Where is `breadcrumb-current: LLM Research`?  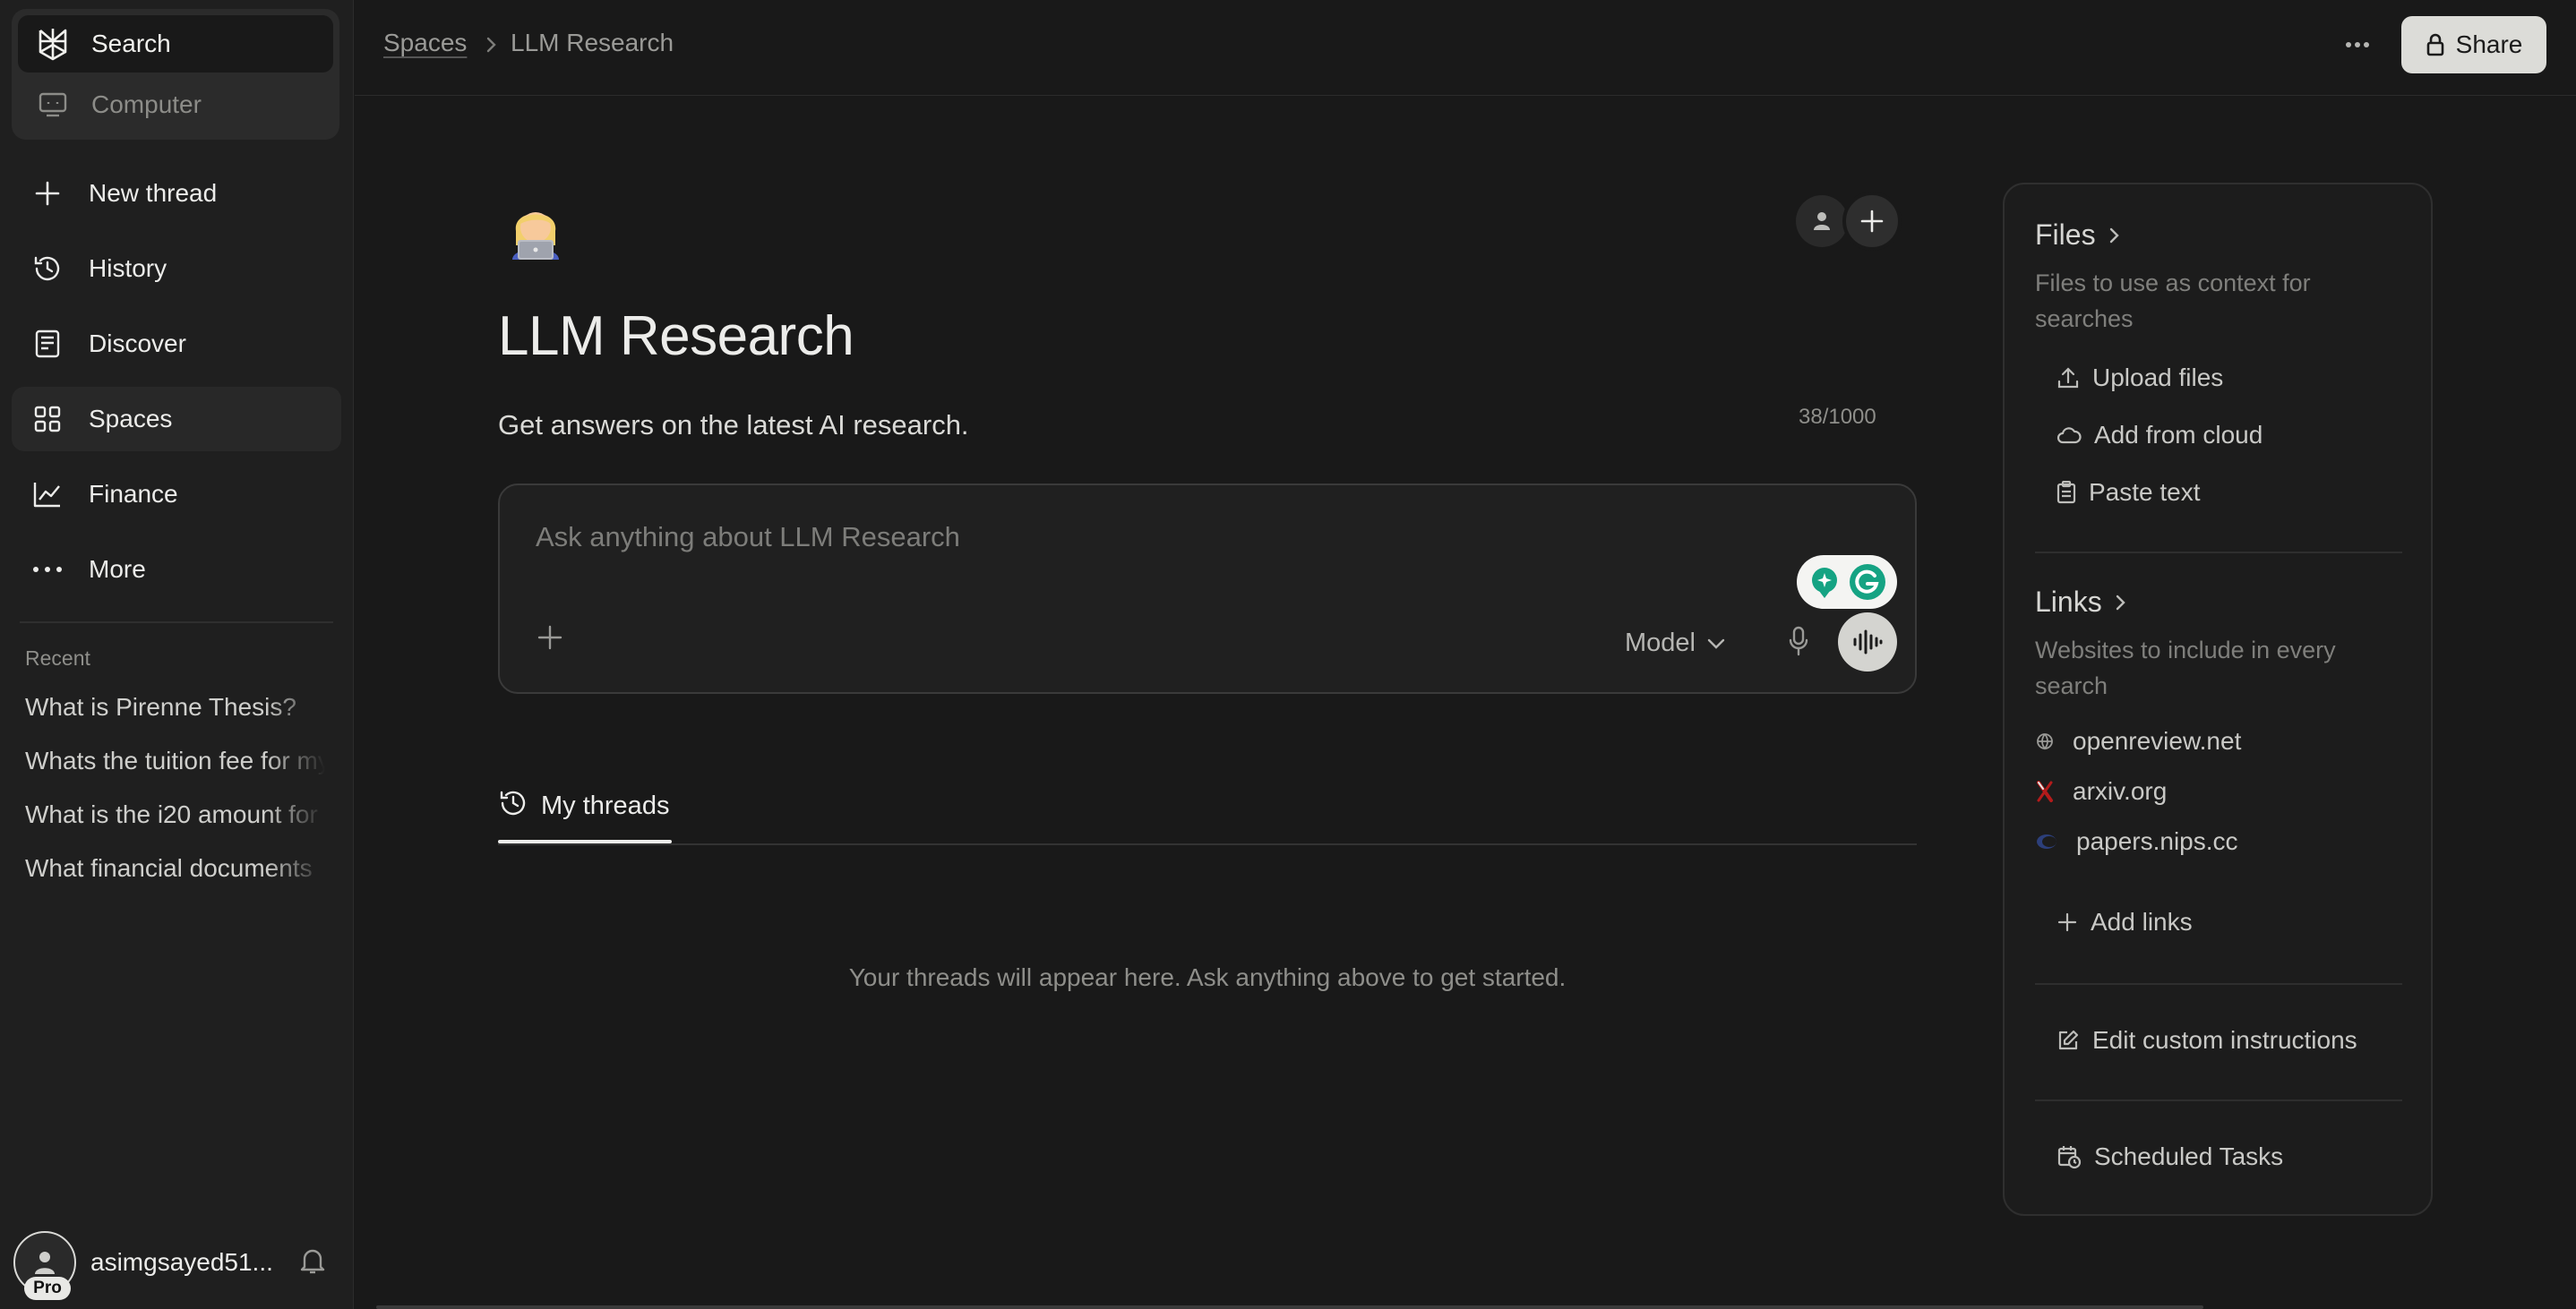
breadcrumb-current: LLM Research is located at coordinates (592, 42).